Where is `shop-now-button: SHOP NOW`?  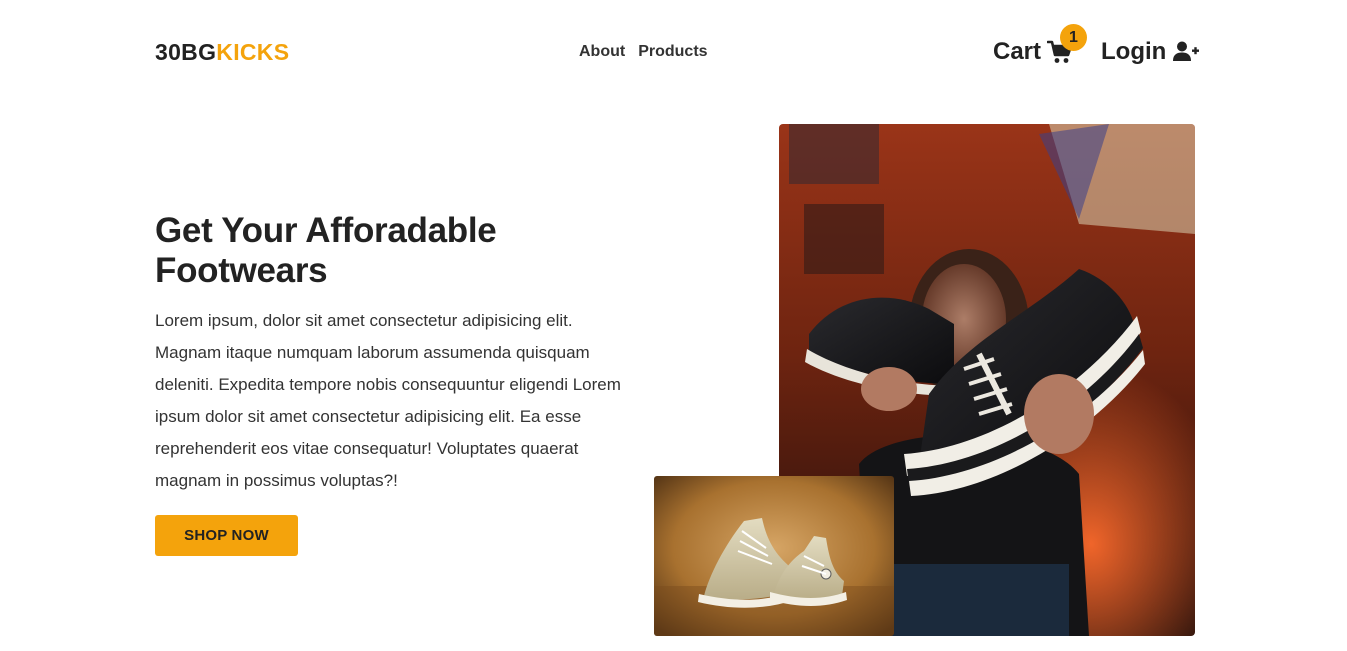
shop-now-button: SHOP NOW is located at coordinates (226, 535).